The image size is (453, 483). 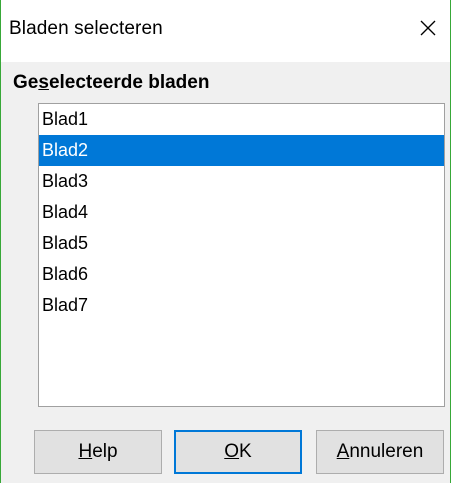 I want to click on close-button, so click(x=428, y=28).